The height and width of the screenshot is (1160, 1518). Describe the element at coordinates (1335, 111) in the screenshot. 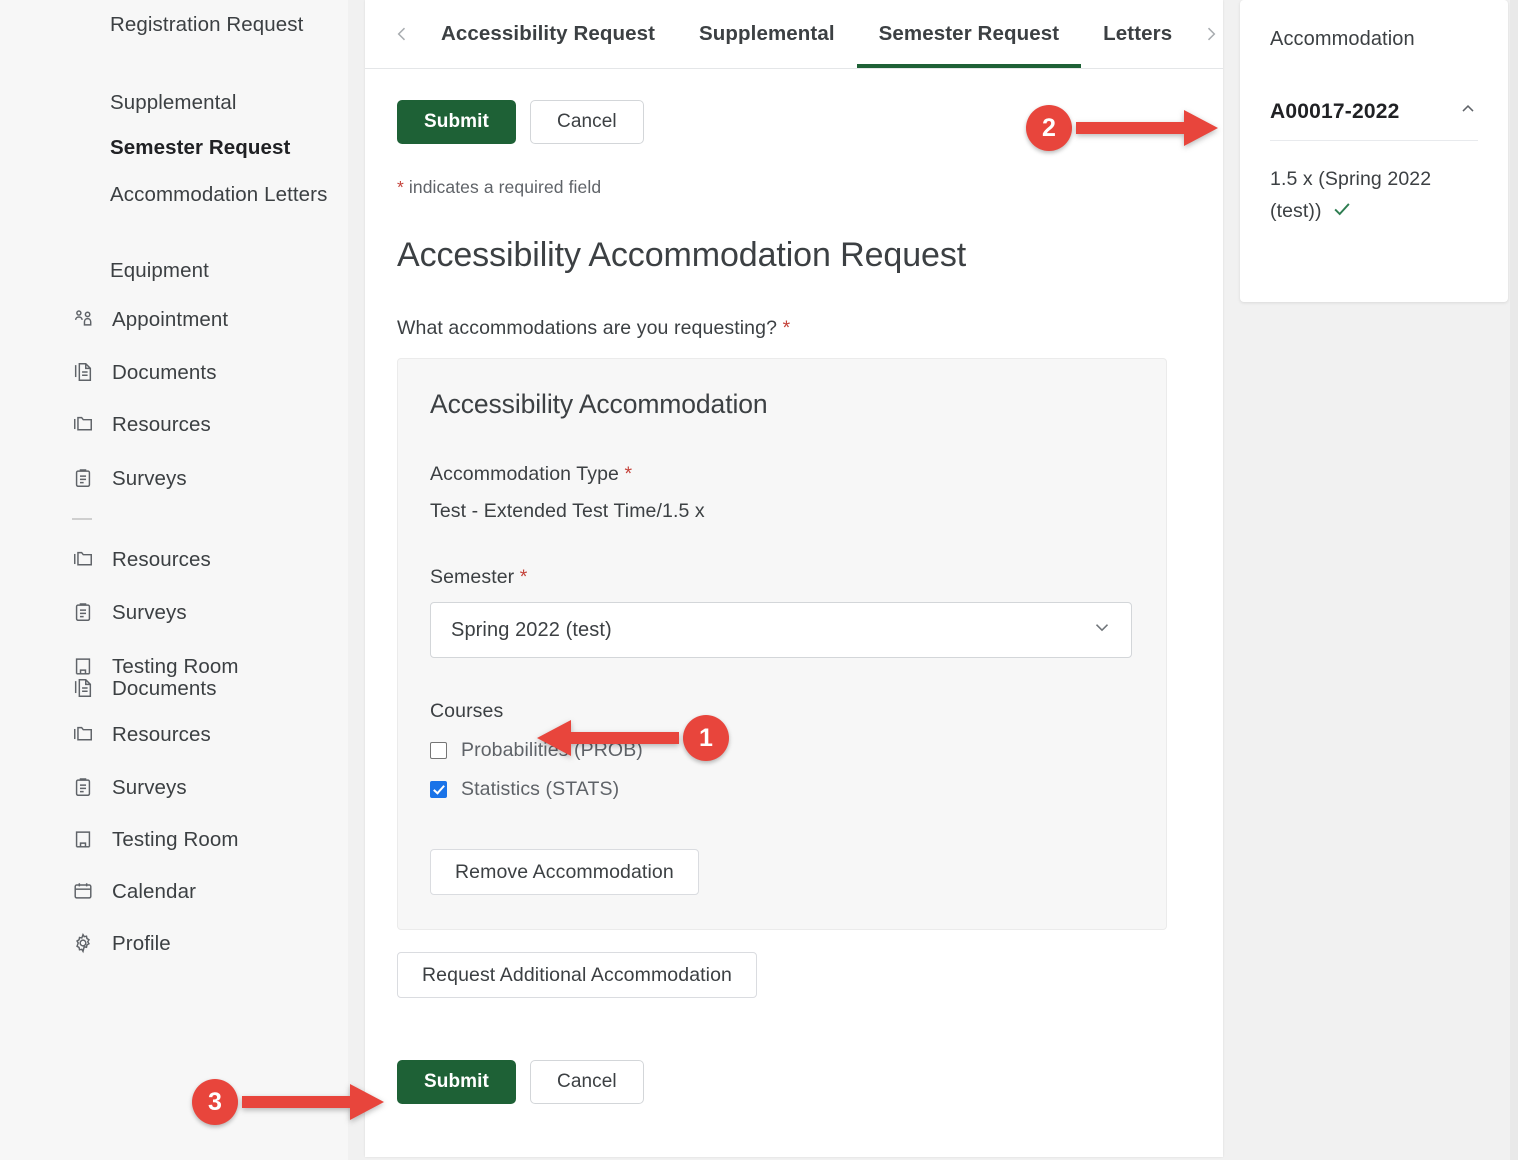

I see `accommodation-id: A00017-2022` at that location.